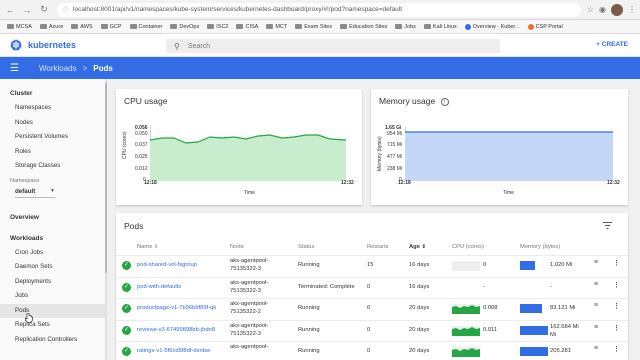 Image resolution: width=640 pixels, height=360 pixels. I want to click on pod-name-link: ratings-v1-5f6cd5f8df-dxnbw, so click(173, 351).